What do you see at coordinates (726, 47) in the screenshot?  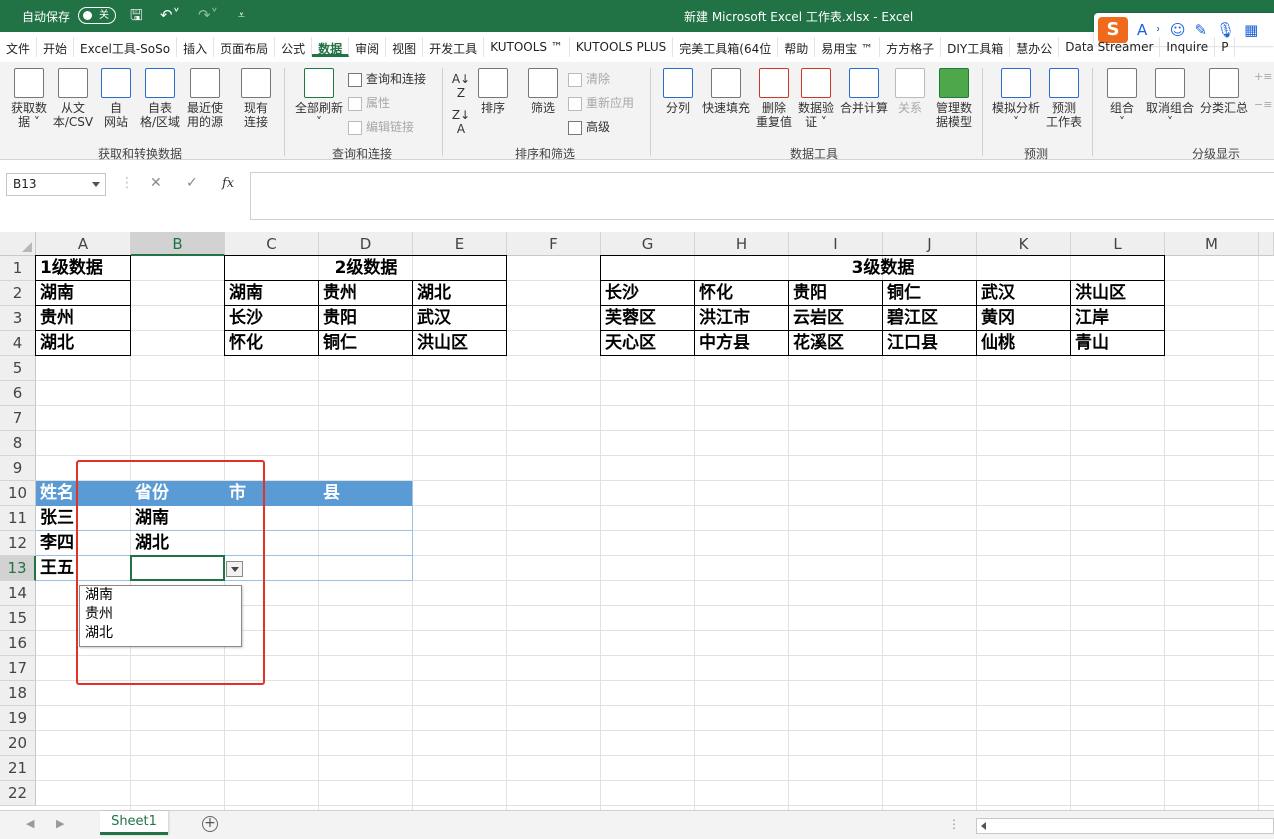 I see `tab-perfect-toolbox: 完美工具箱(64位` at bounding box center [726, 47].